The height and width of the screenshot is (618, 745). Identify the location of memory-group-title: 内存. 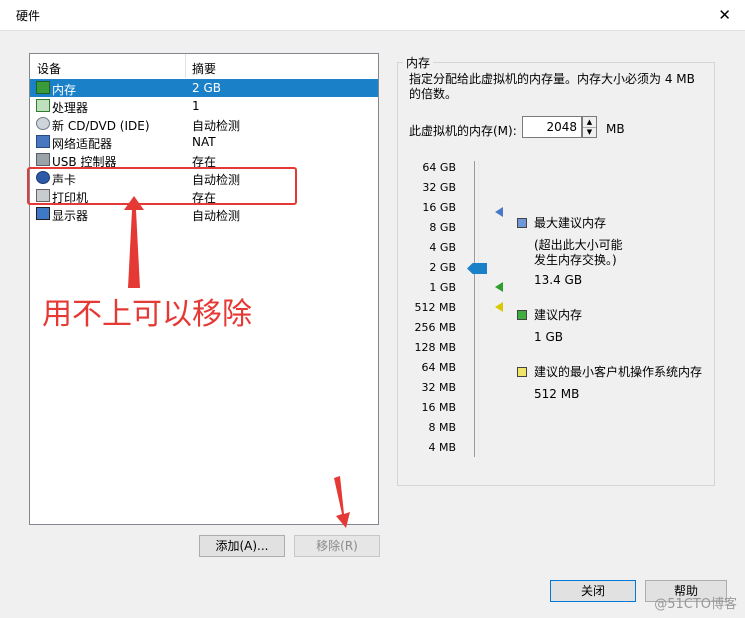
(418, 62).